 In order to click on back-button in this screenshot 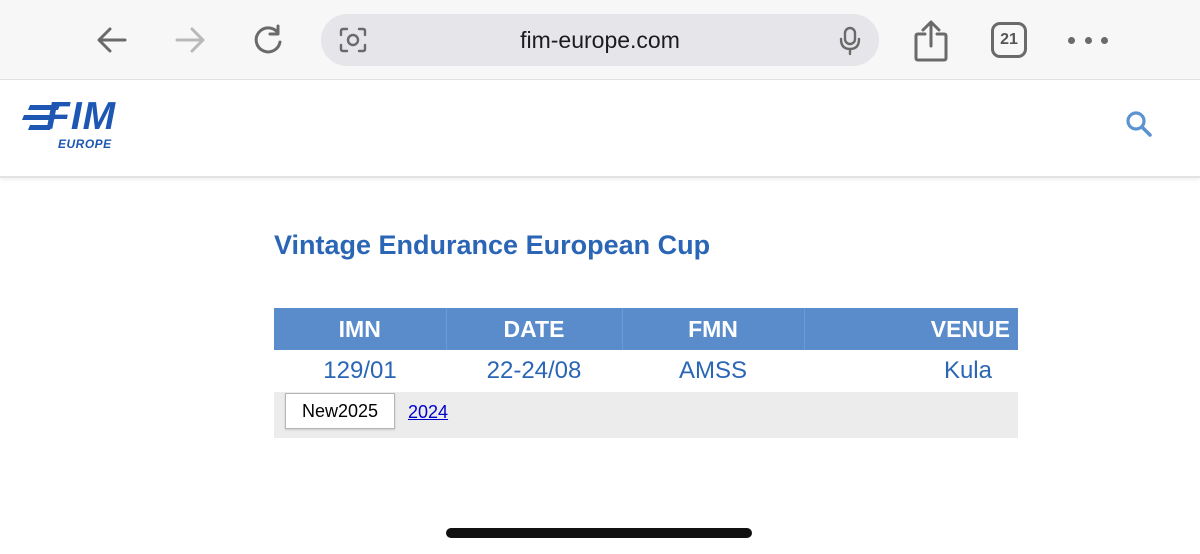, I will do `click(112, 40)`.